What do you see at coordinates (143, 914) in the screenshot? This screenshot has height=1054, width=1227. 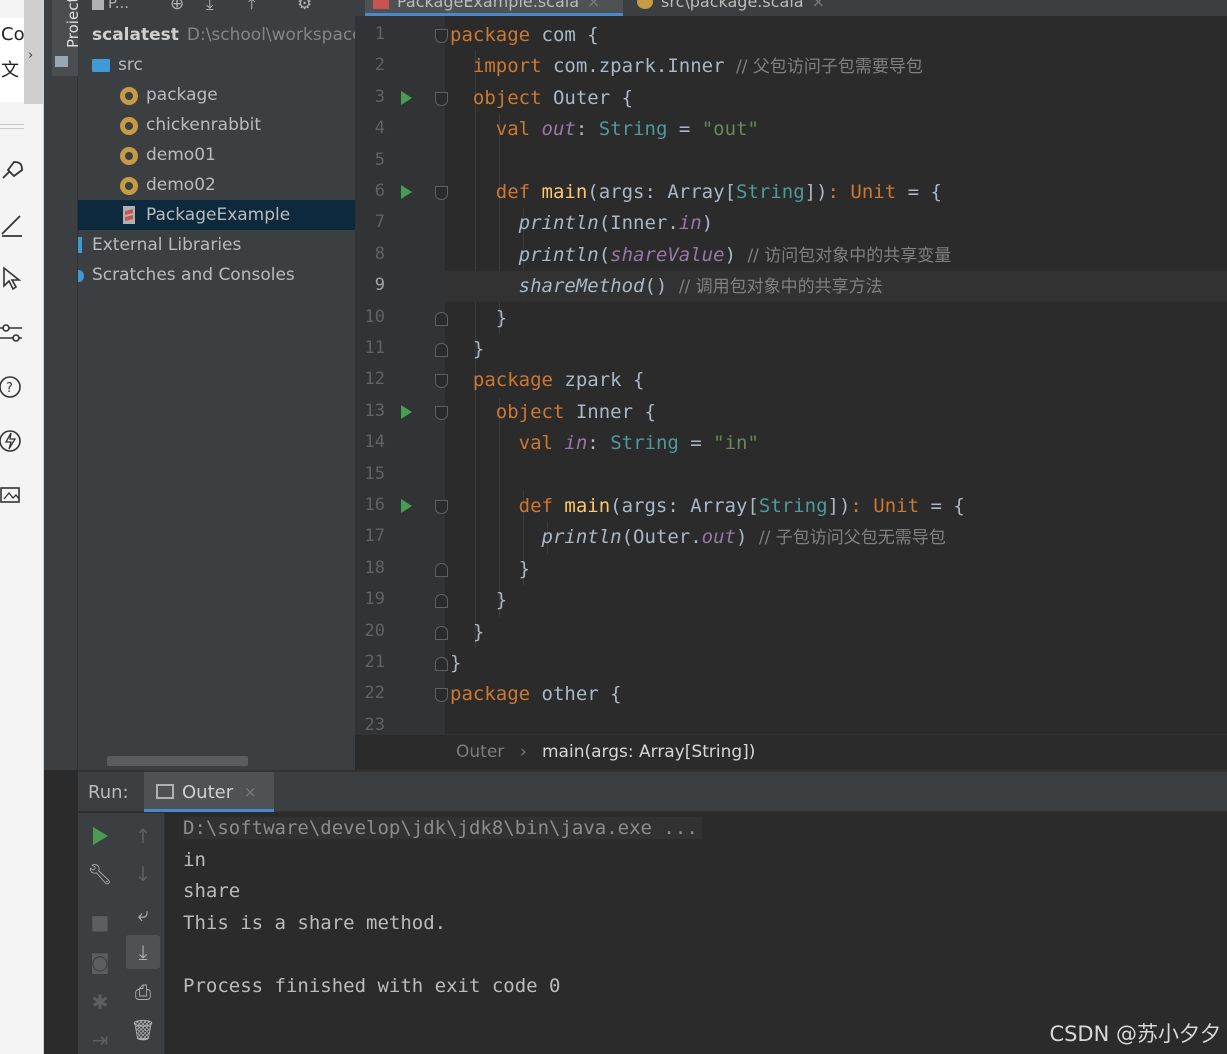 I see `soft-wrap-icon: ⤶` at bounding box center [143, 914].